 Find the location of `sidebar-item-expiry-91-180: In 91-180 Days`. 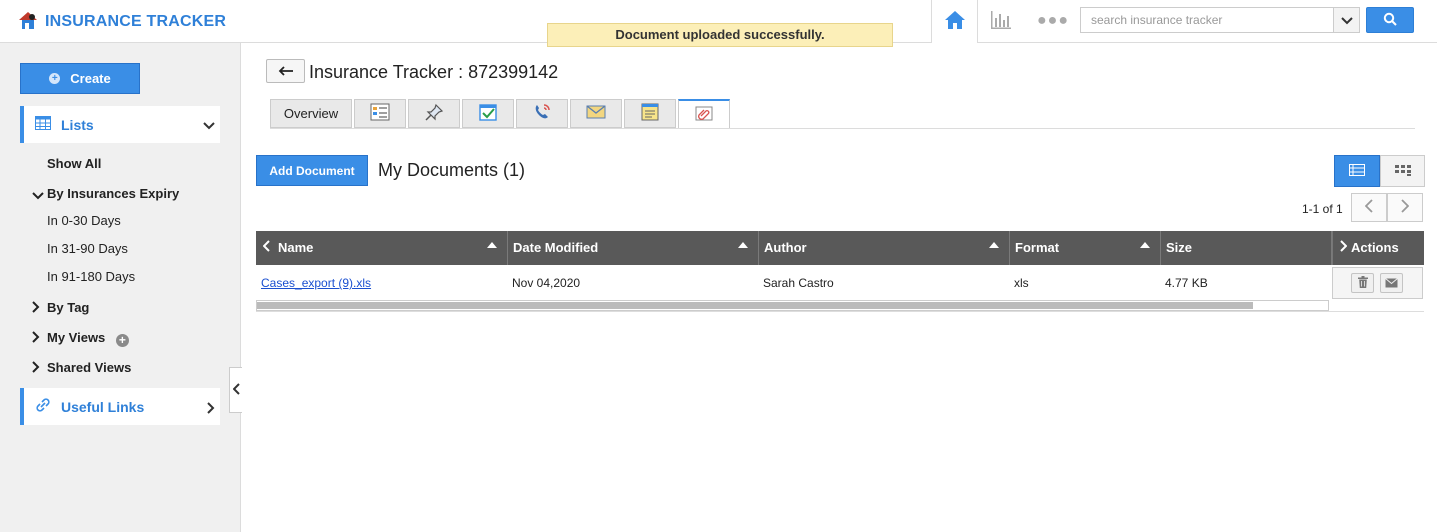

sidebar-item-expiry-91-180: In 91-180 Days is located at coordinates (91, 276).